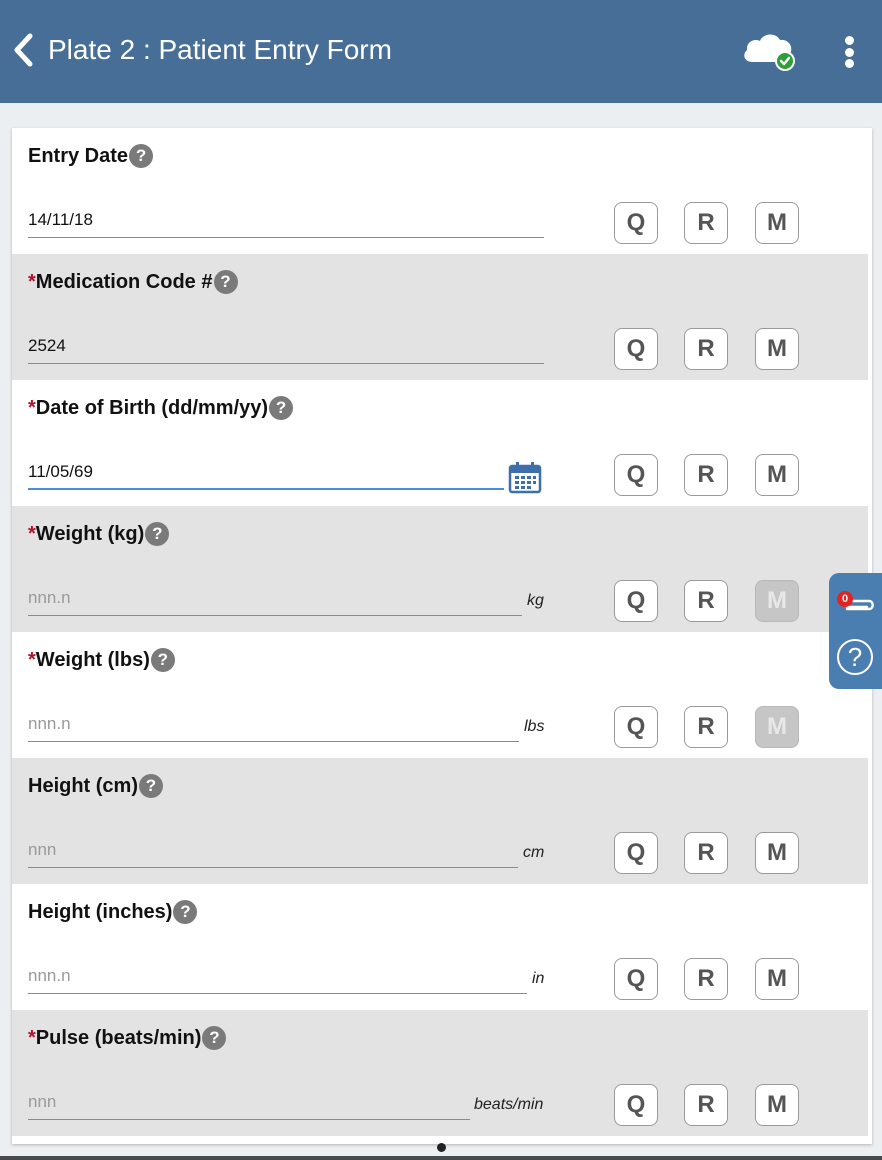 This screenshot has height=1160, width=882. What do you see at coordinates (440, 191) in the screenshot?
I see `form-row: Entry Date? QRM` at bounding box center [440, 191].